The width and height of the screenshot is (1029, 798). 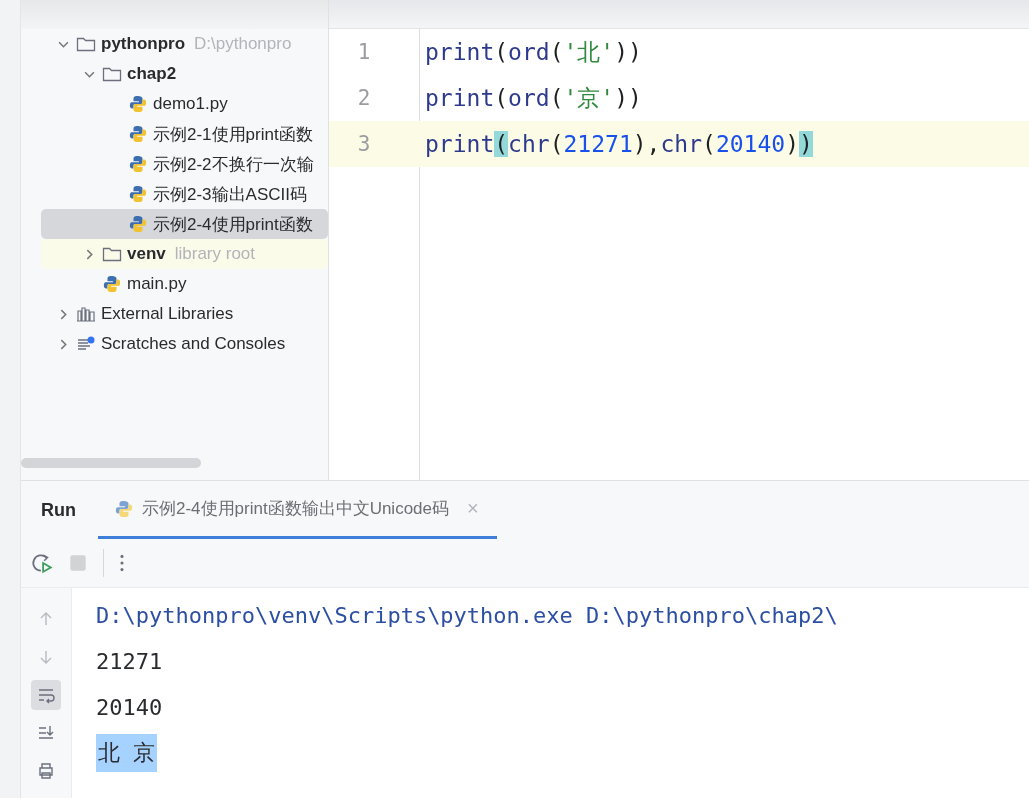 What do you see at coordinates (190, 104) in the screenshot?
I see `tree-item-label: demo1.py` at bounding box center [190, 104].